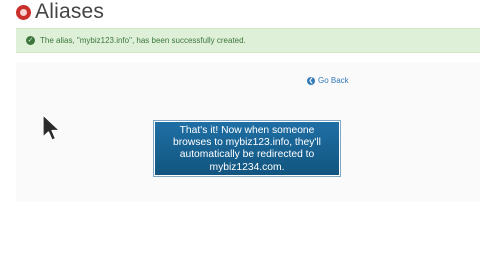  Describe the element at coordinates (247, 155) in the screenshot. I see `callout-line: automatically be redirected to` at that location.